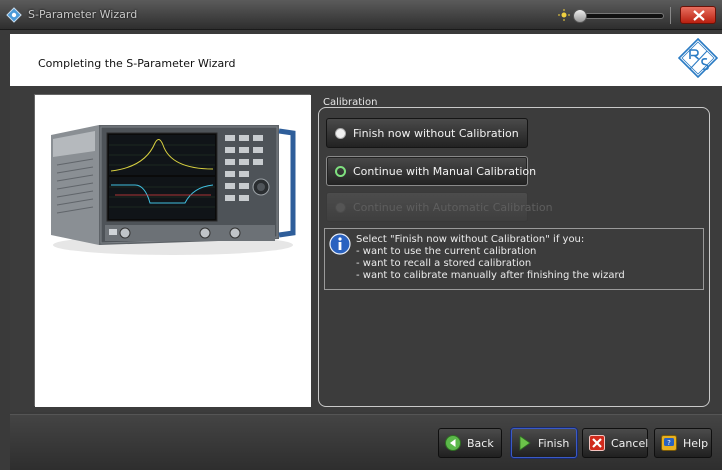  I want to click on close-icon, so click(699, 15).